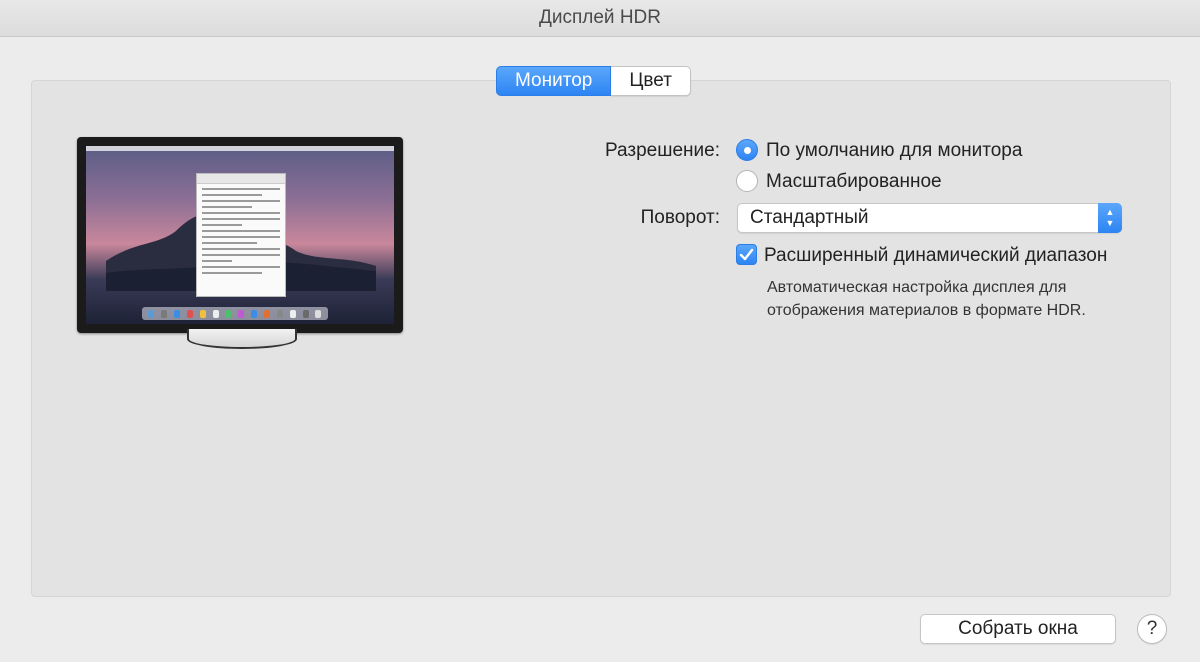 This screenshot has height=662, width=1200. What do you see at coordinates (1110, 218) in the screenshot?
I see `chevron-up-down-icon: ▲ ▼` at bounding box center [1110, 218].